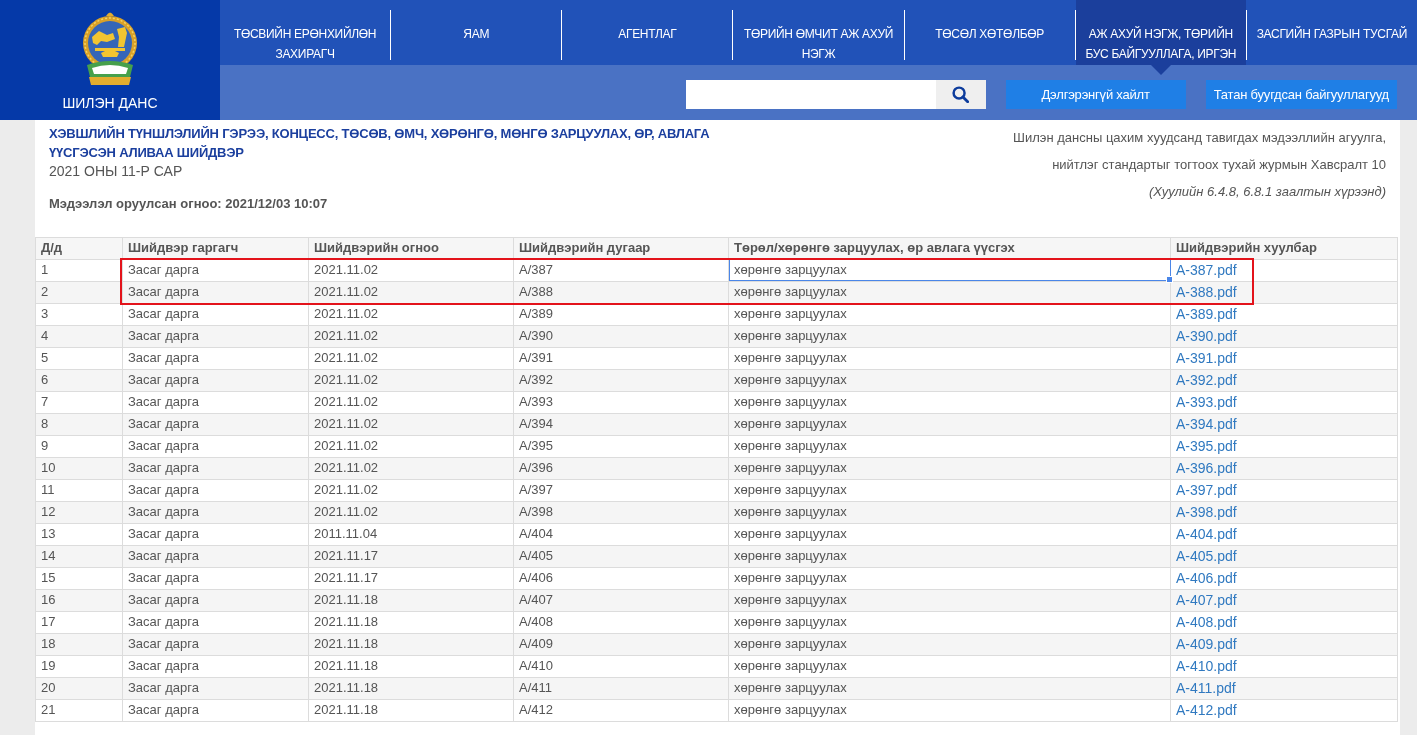  I want to click on column-header: Шийдвэрийн огноо, so click(411, 248).